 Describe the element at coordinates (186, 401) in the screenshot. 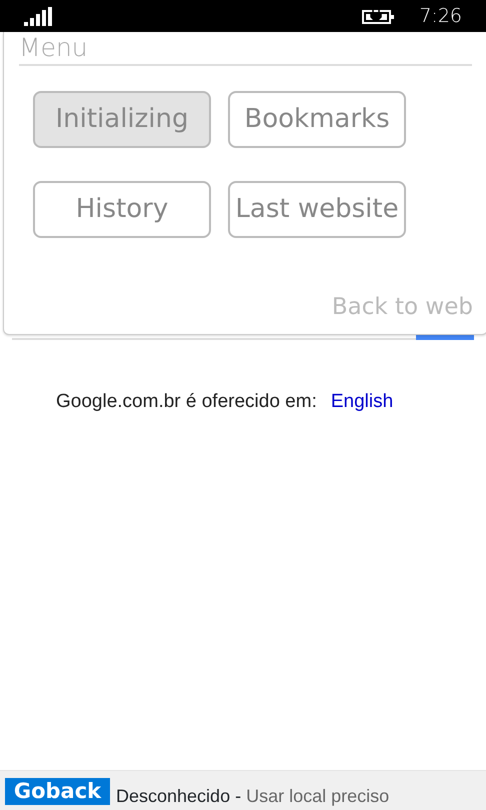

I see `language-text: Google.com.br é oferecido em:` at that location.